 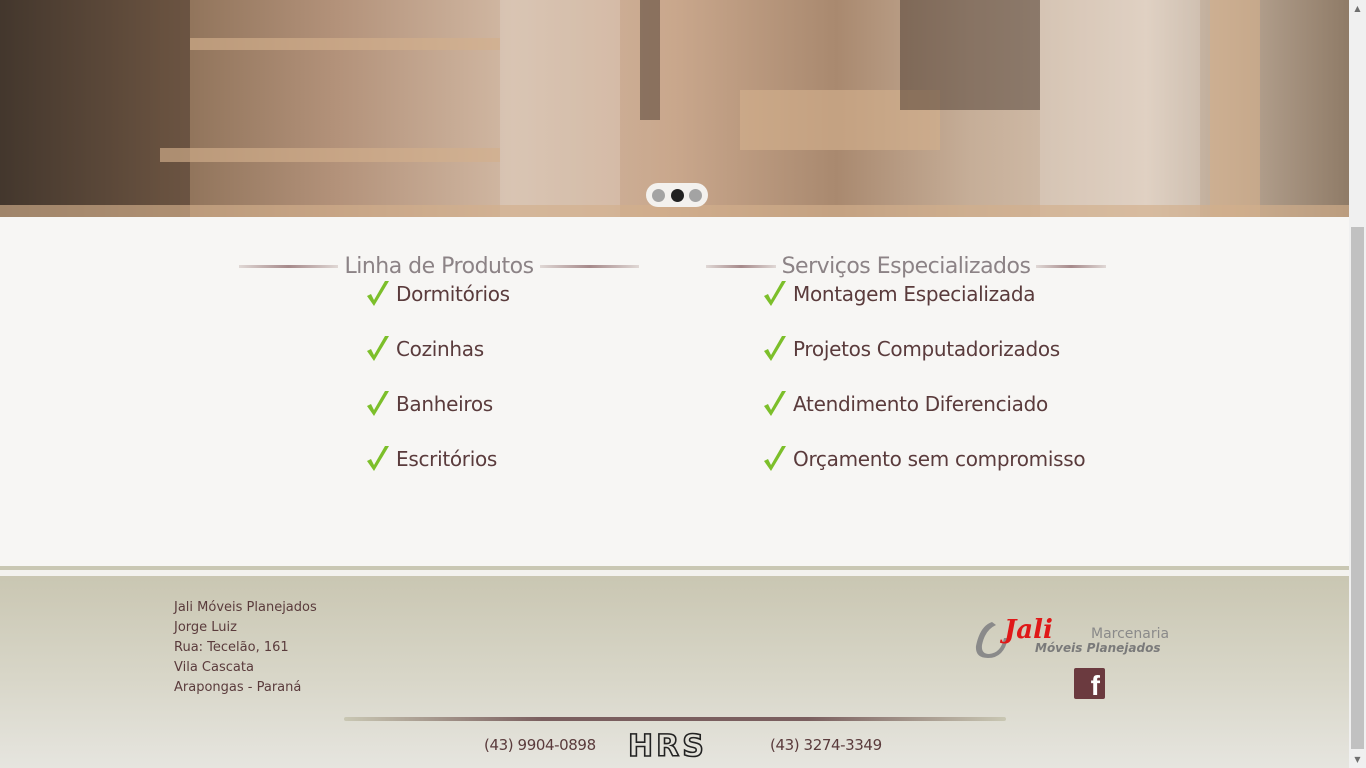 I want to click on hrs-credit-logo: HRS, so click(x=674, y=745).